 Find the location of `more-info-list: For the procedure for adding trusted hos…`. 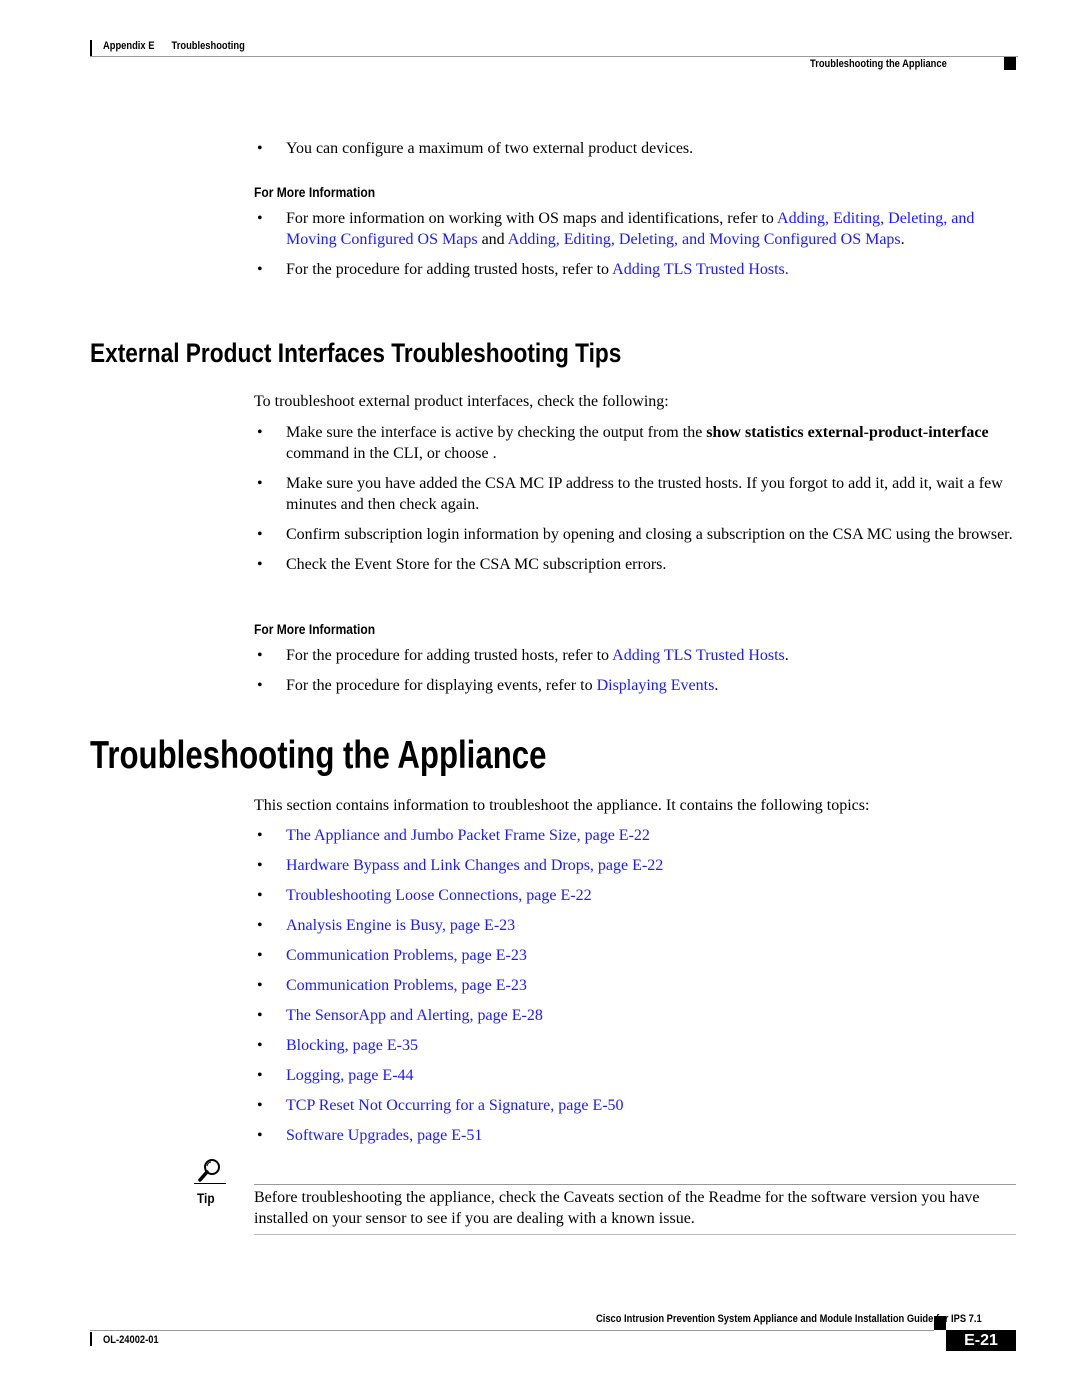

more-info-list: For the procedure for adding trusted hos… is located at coordinates (639, 675).